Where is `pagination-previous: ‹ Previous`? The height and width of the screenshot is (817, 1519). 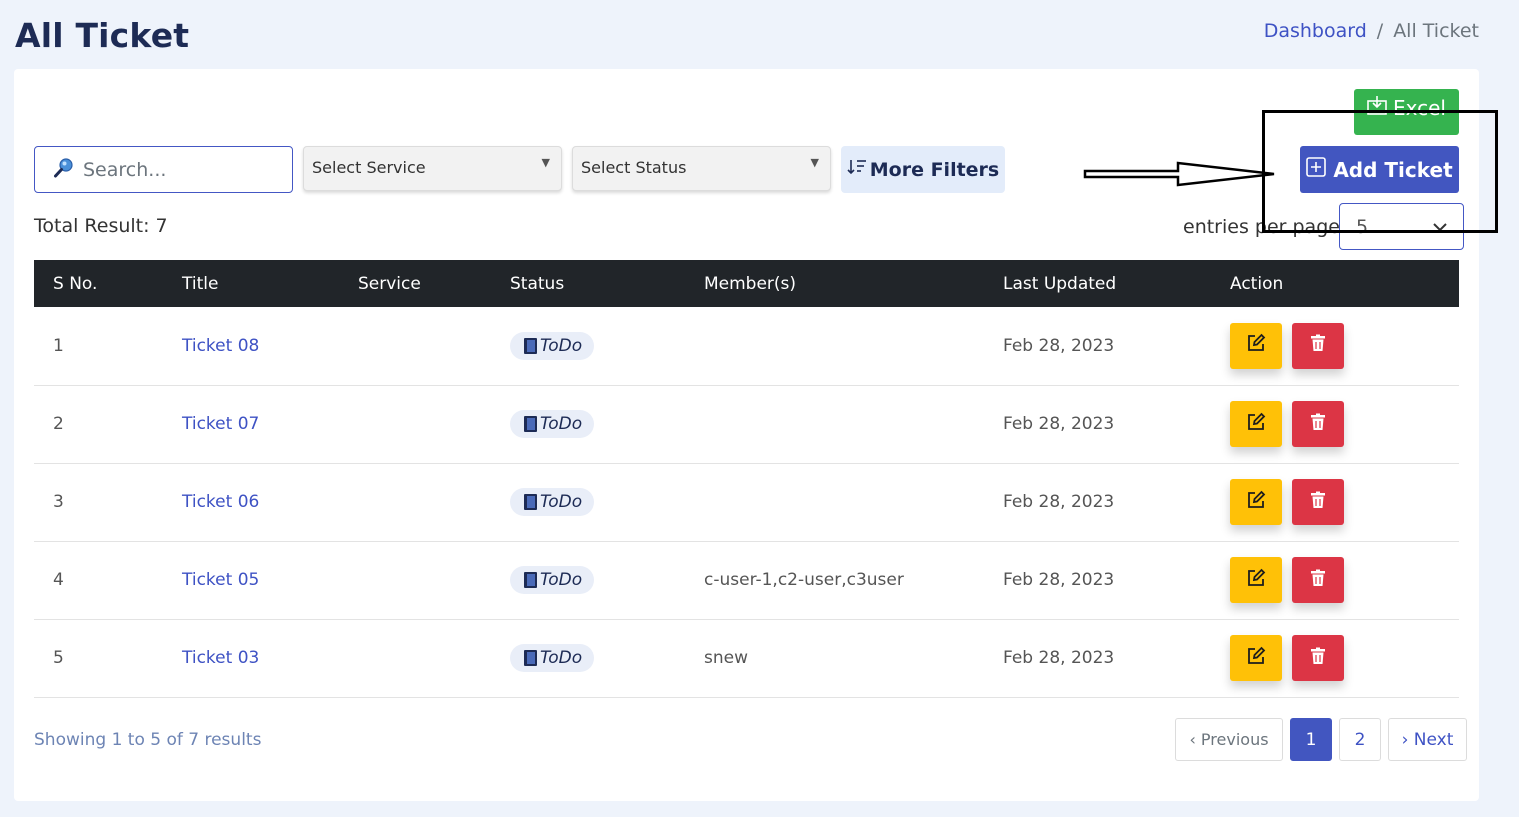
pagination-previous: ‹ Previous is located at coordinates (1229, 739).